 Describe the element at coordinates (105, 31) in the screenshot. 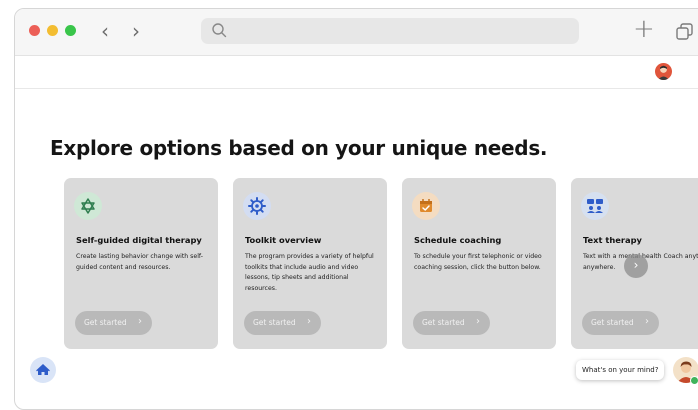

I see `chevron-left-icon: ‹` at that location.